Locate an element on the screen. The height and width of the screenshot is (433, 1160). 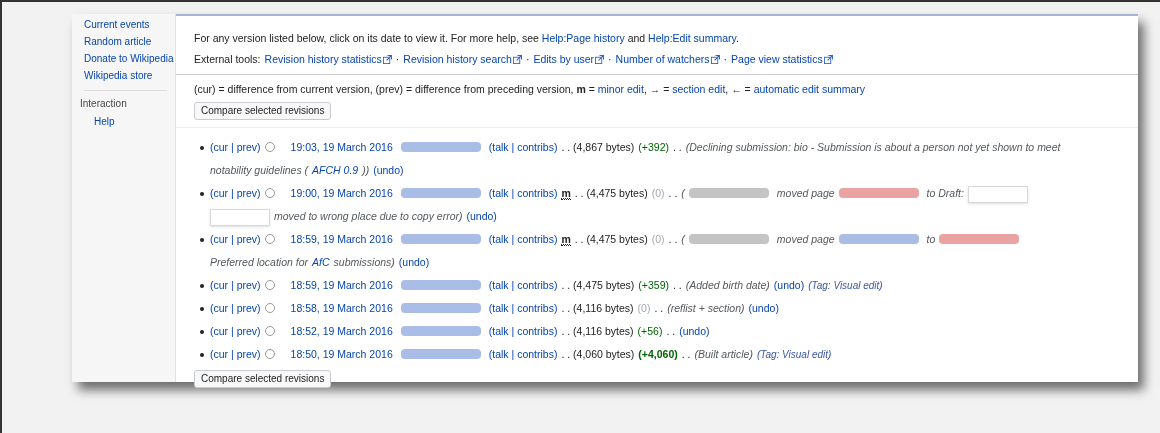
edit-summary-text: submissions) is located at coordinates (364, 262).